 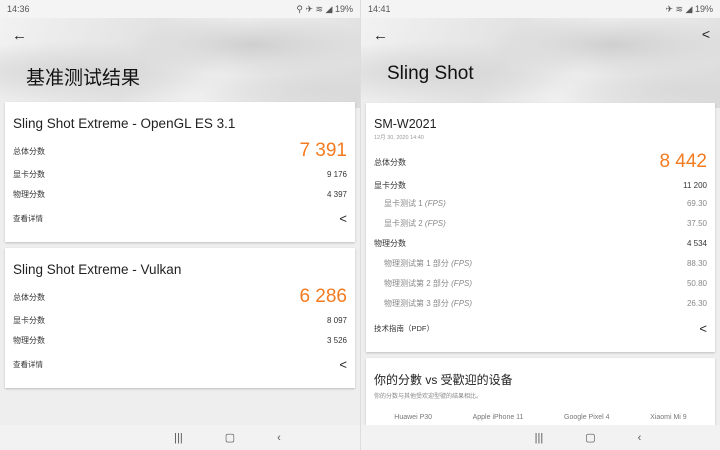 I want to click on device-tab: Google Pixel 4, so click(x=587, y=417).